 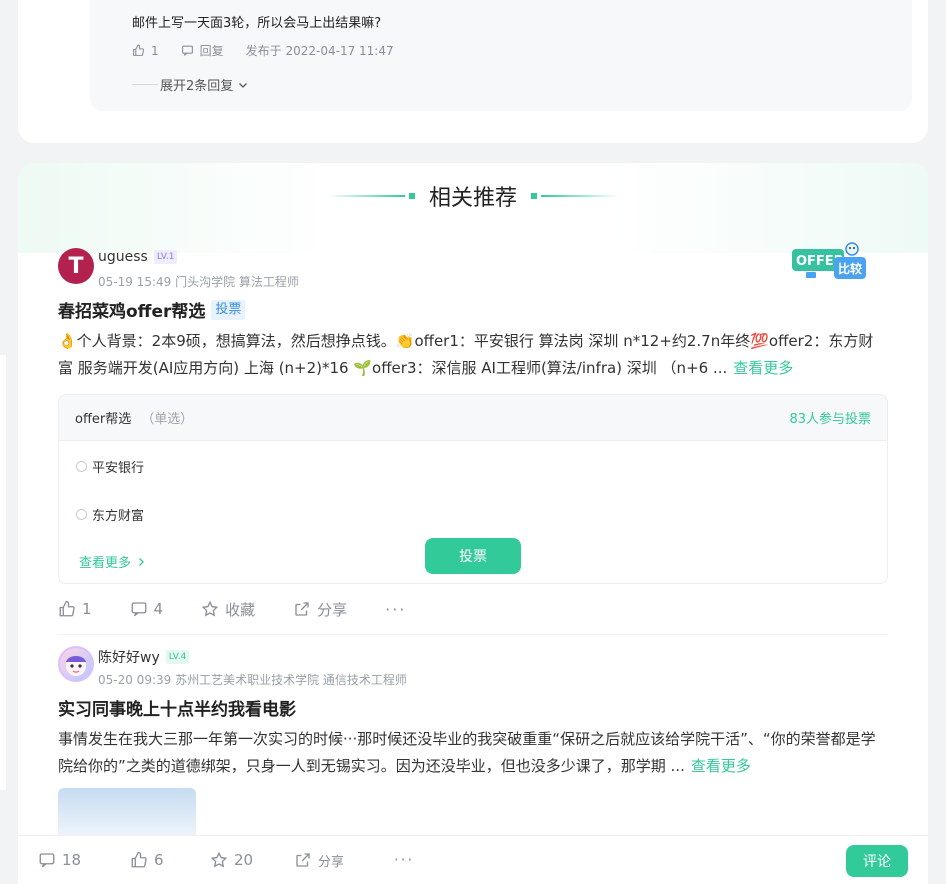 I want to click on comment-button: 4, so click(x=146, y=609).